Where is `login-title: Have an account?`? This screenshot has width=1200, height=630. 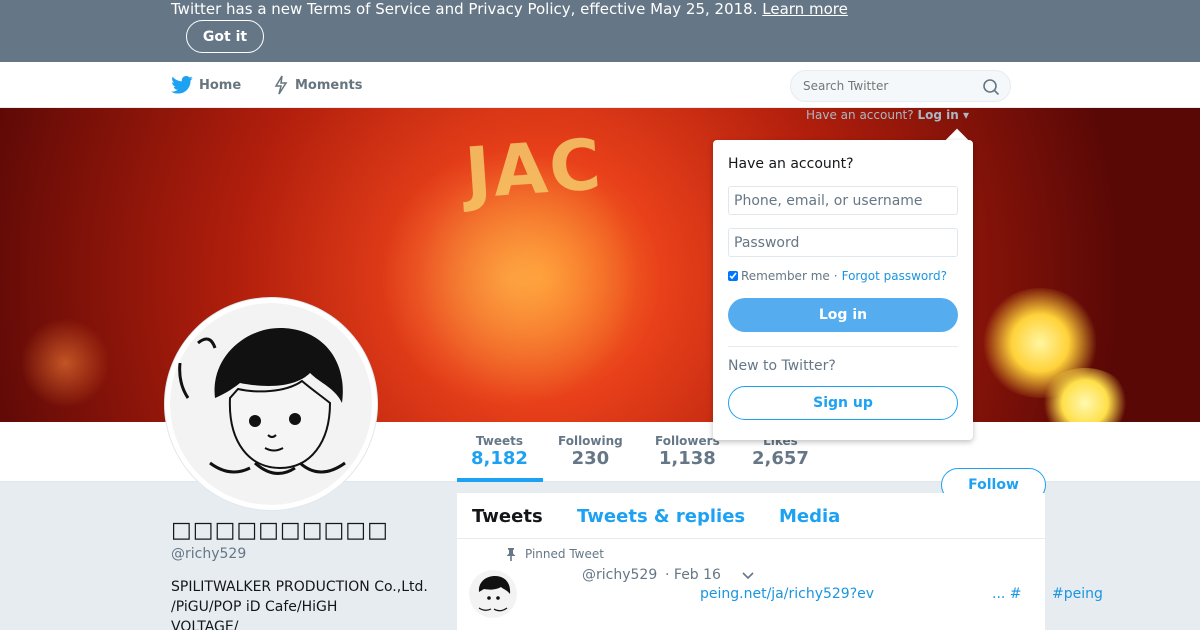 login-title: Have an account? is located at coordinates (791, 164).